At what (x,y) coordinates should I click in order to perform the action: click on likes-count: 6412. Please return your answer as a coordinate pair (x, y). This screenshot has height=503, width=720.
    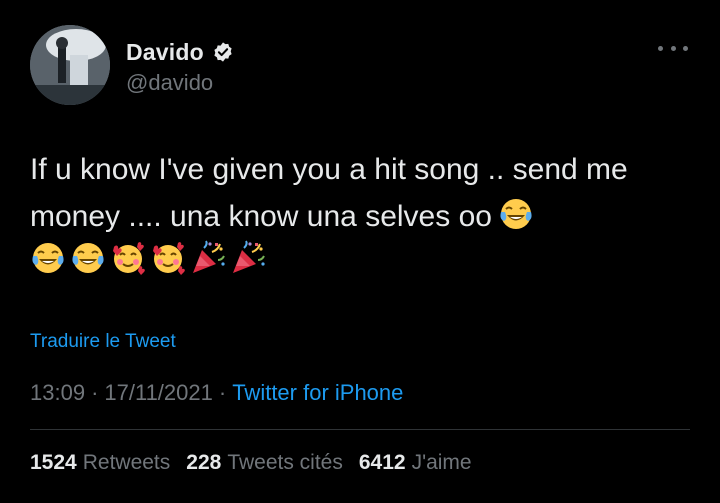
    Looking at the image, I should click on (382, 462).